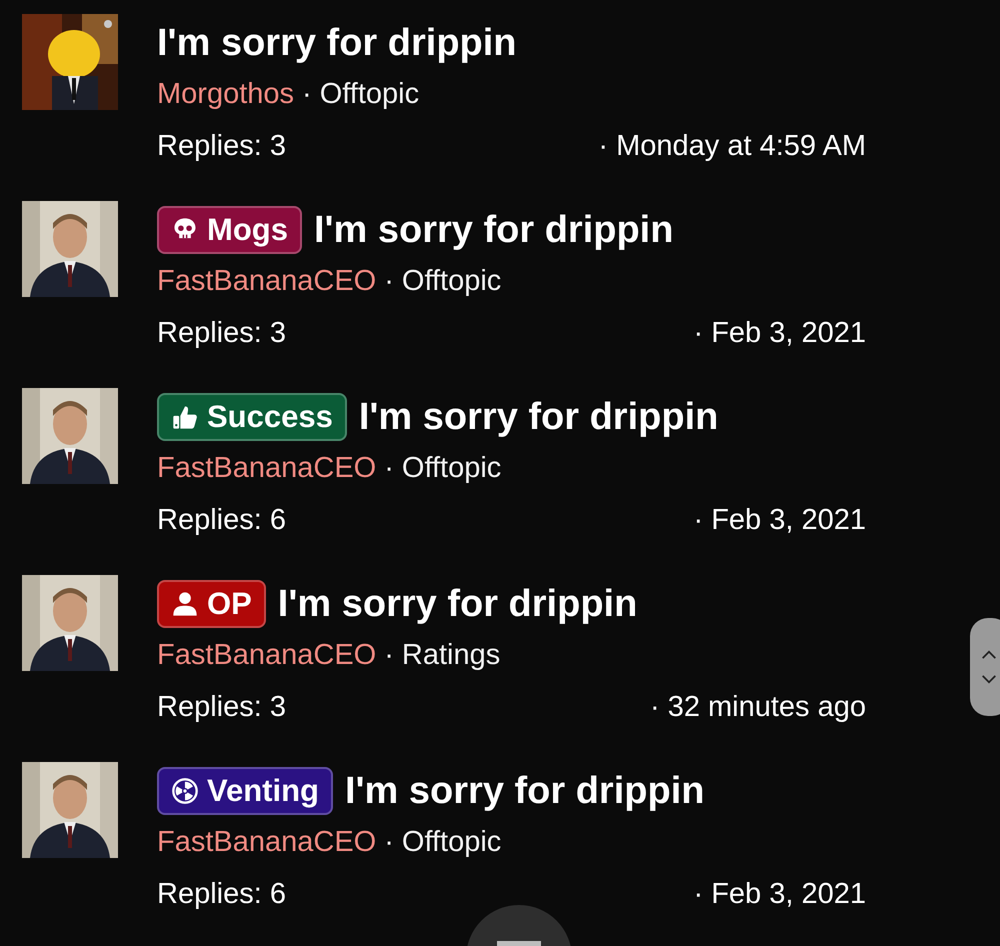  I want to click on chevron-down-icon, so click(989, 679).